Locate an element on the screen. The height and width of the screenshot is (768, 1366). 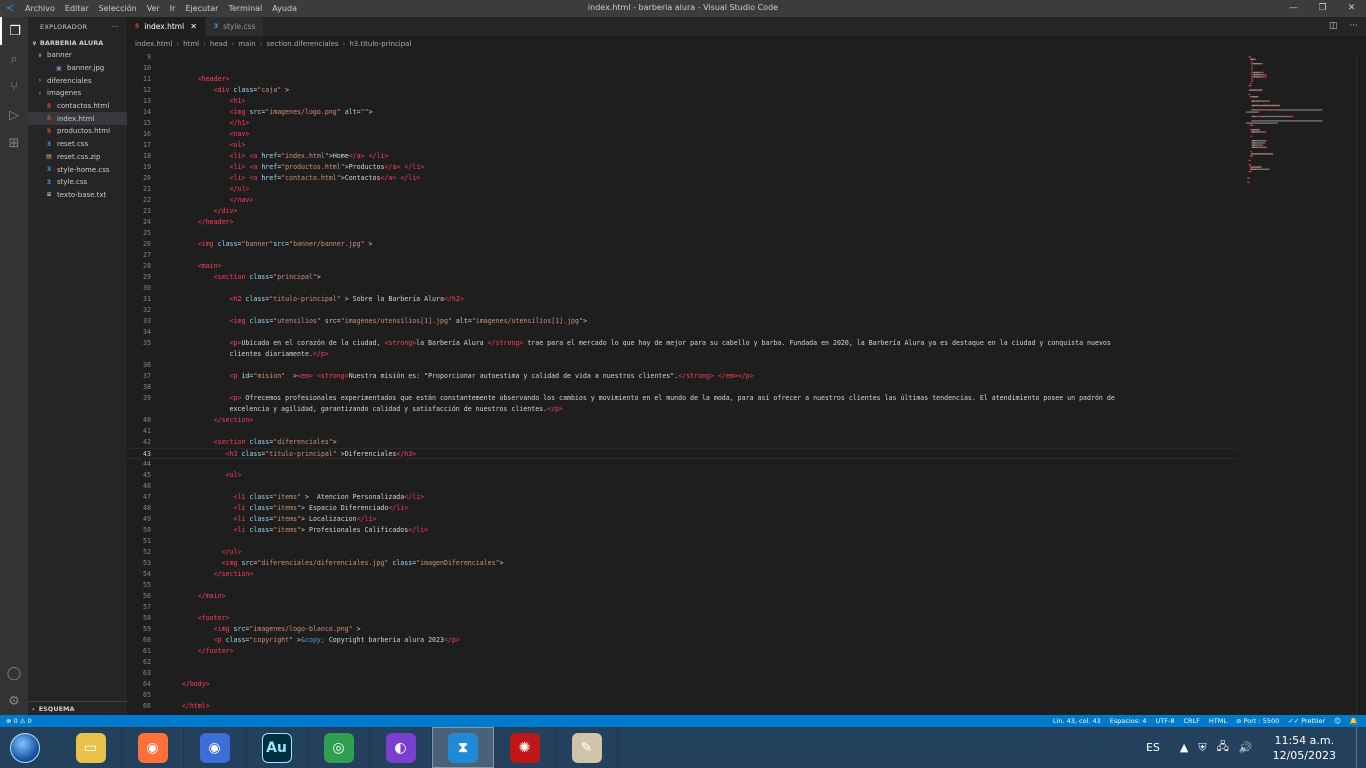
code-line: 22 </nav> is located at coordinates (682, 200).